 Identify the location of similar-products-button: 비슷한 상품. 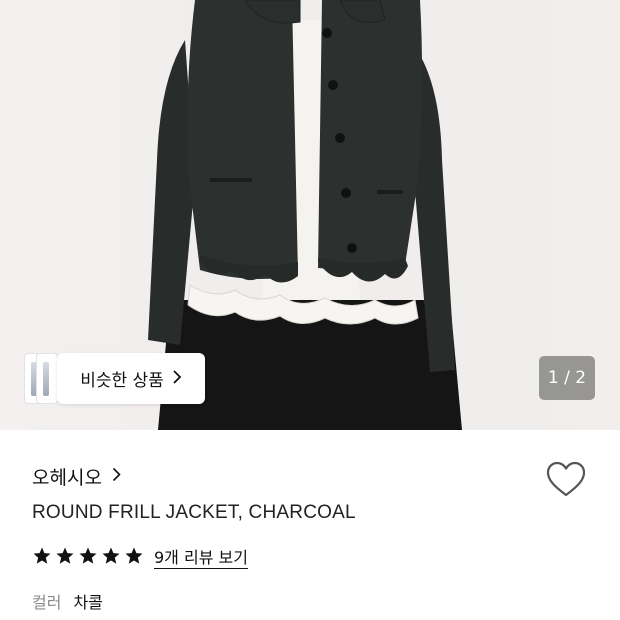
(131, 378).